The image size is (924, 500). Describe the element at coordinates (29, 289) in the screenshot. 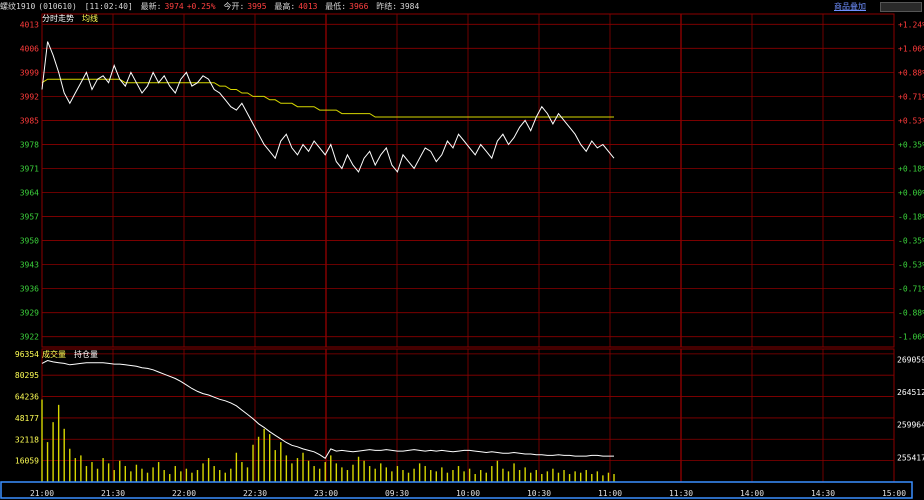

I see `price-tick-label: 3936` at that location.